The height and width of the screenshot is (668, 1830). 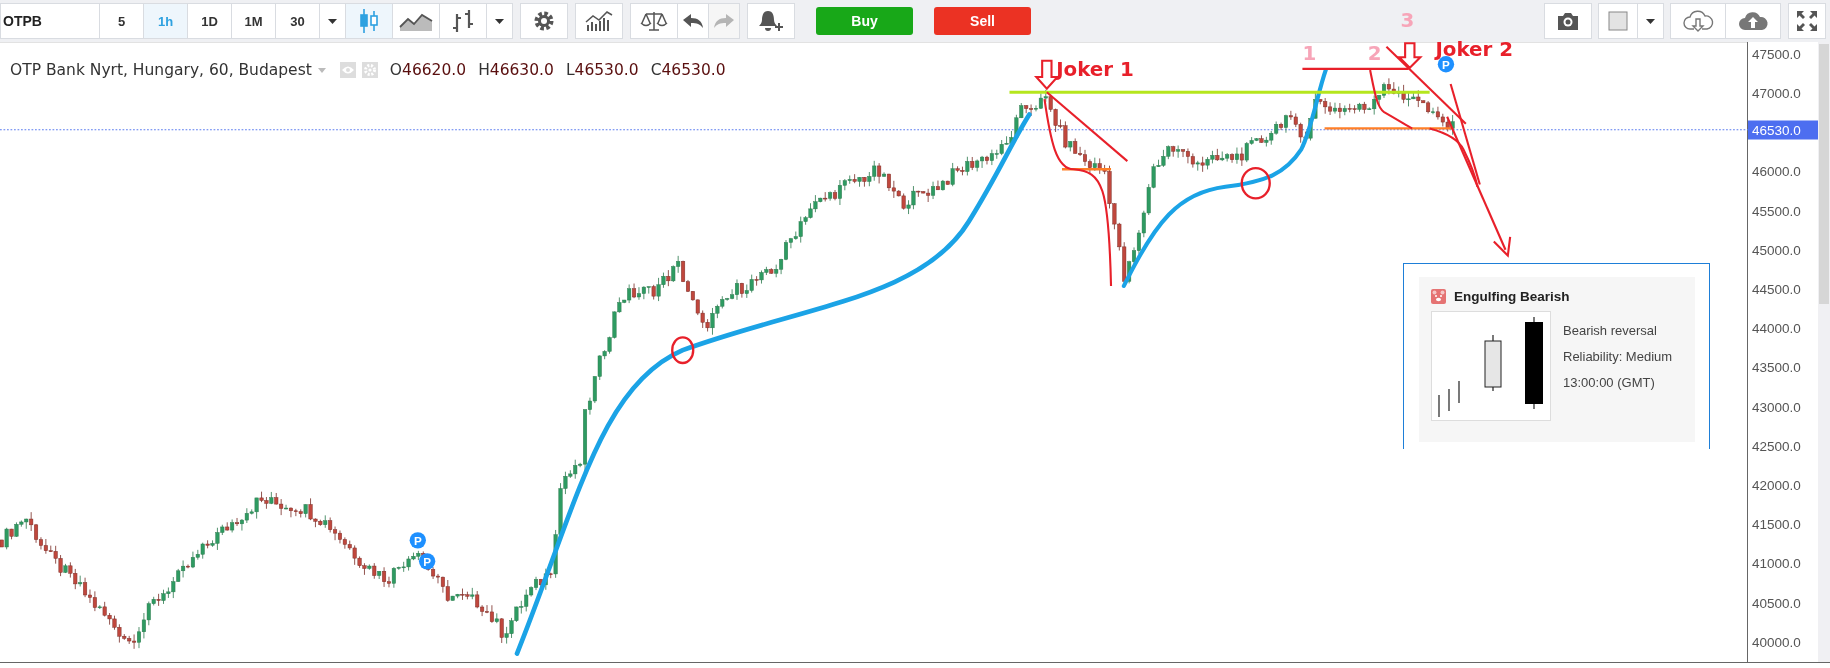 I want to click on settings-icon, so click(x=544, y=21).